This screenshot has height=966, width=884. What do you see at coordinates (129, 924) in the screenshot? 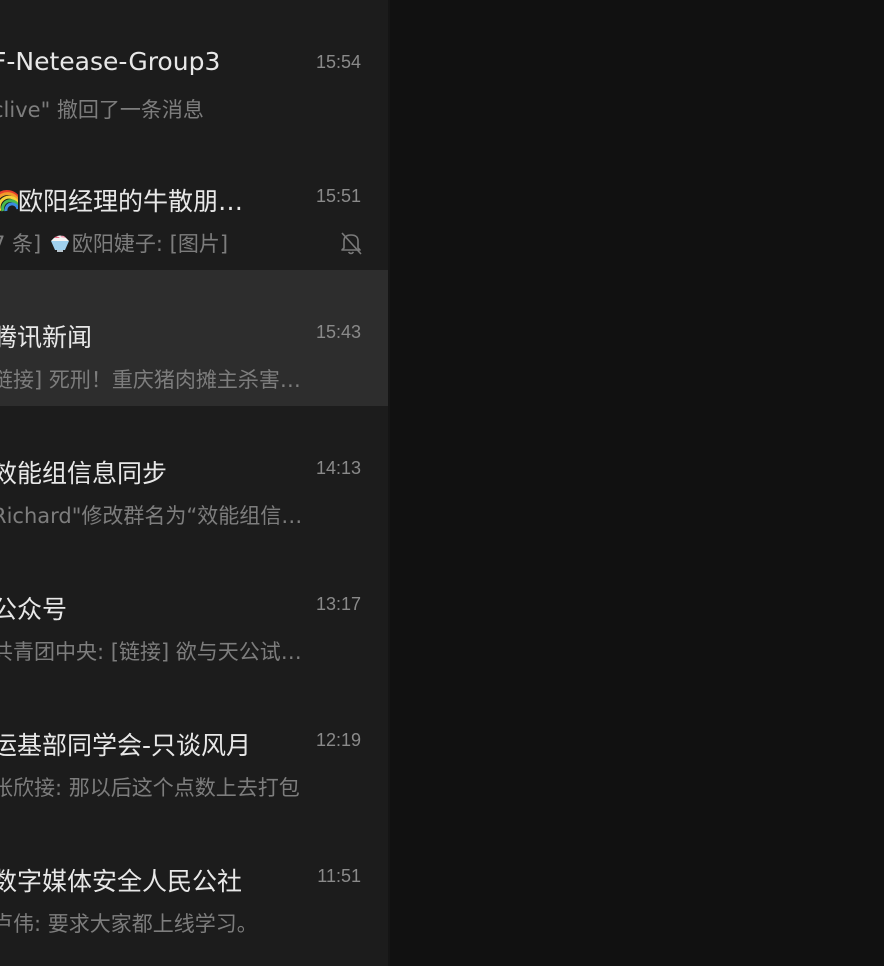
I see `chat-preview: 卢伟: 要求大家都上线学习。` at bounding box center [129, 924].